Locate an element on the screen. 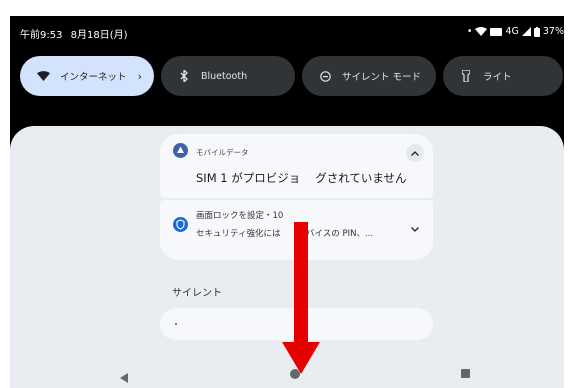 The image size is (575, 388). wifi-status-icon is located at coordinates (481, 31).